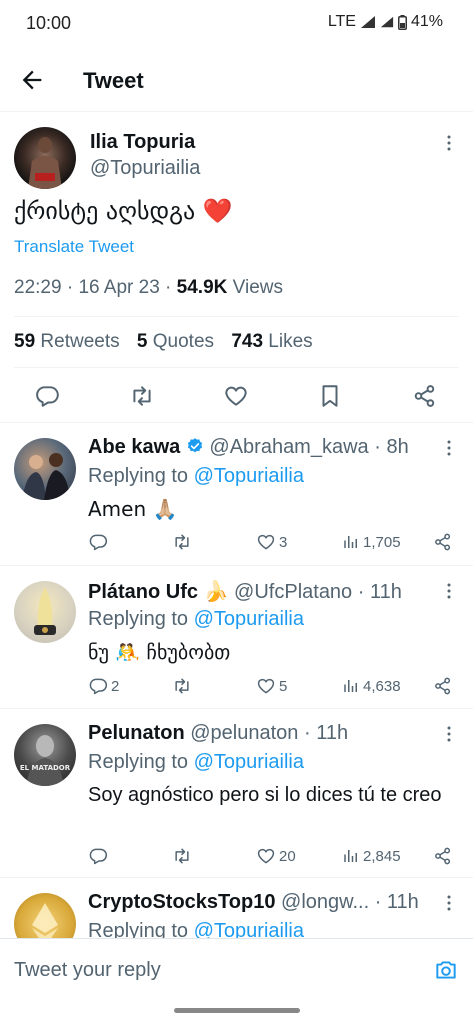 The height and width of the screenshot is (1024, 473). Describe the element at coordinates (236, 24) in the screenshot. I see `status-bar: 10:00 LTE 41%` at that location.